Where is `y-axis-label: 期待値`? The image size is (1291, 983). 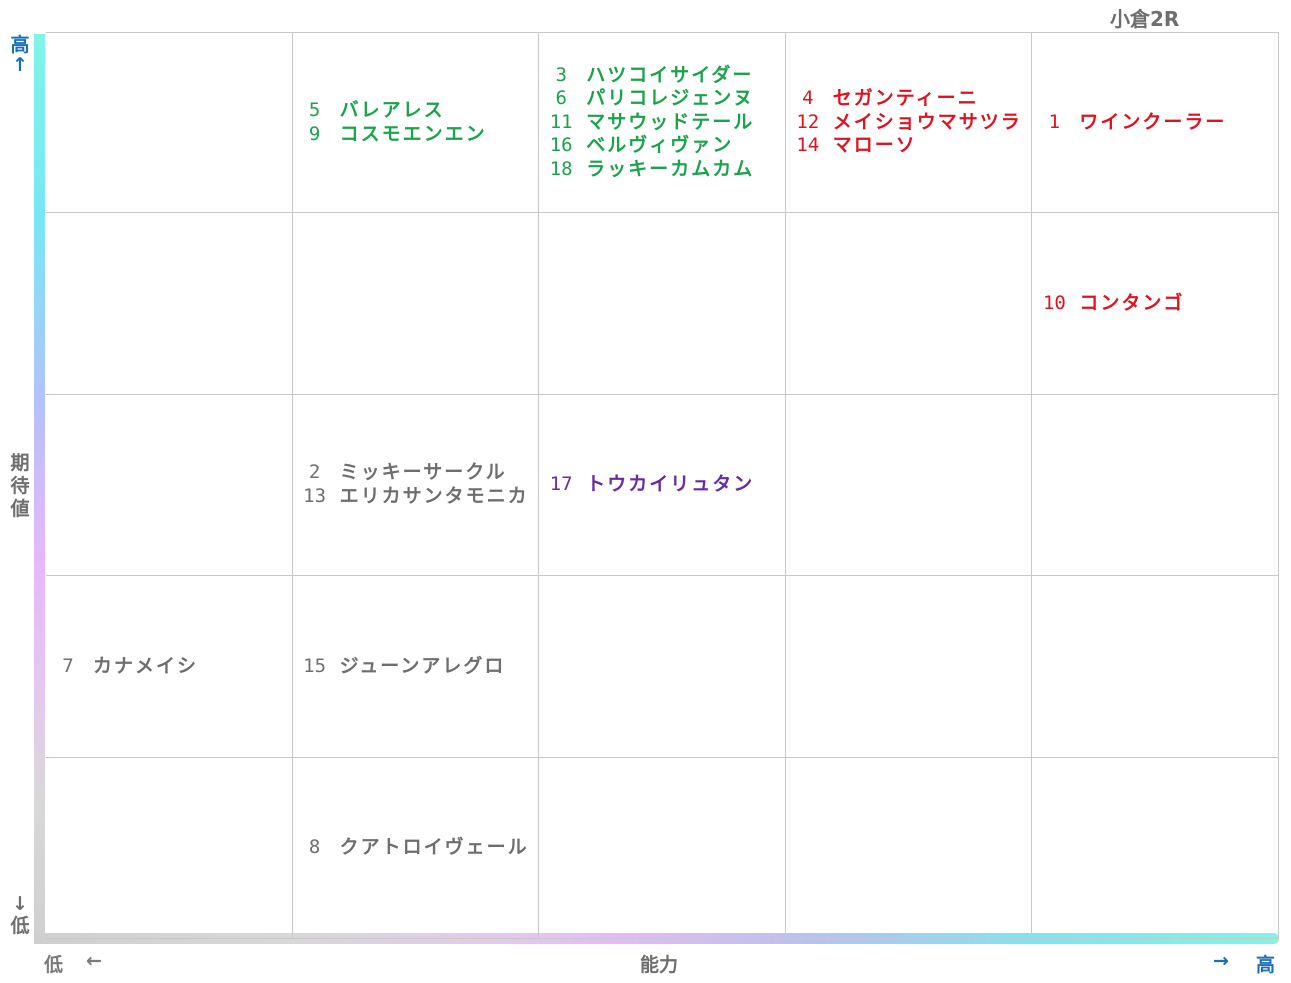
y-axis-label: 期待値 is located at coordinates (20, 486).